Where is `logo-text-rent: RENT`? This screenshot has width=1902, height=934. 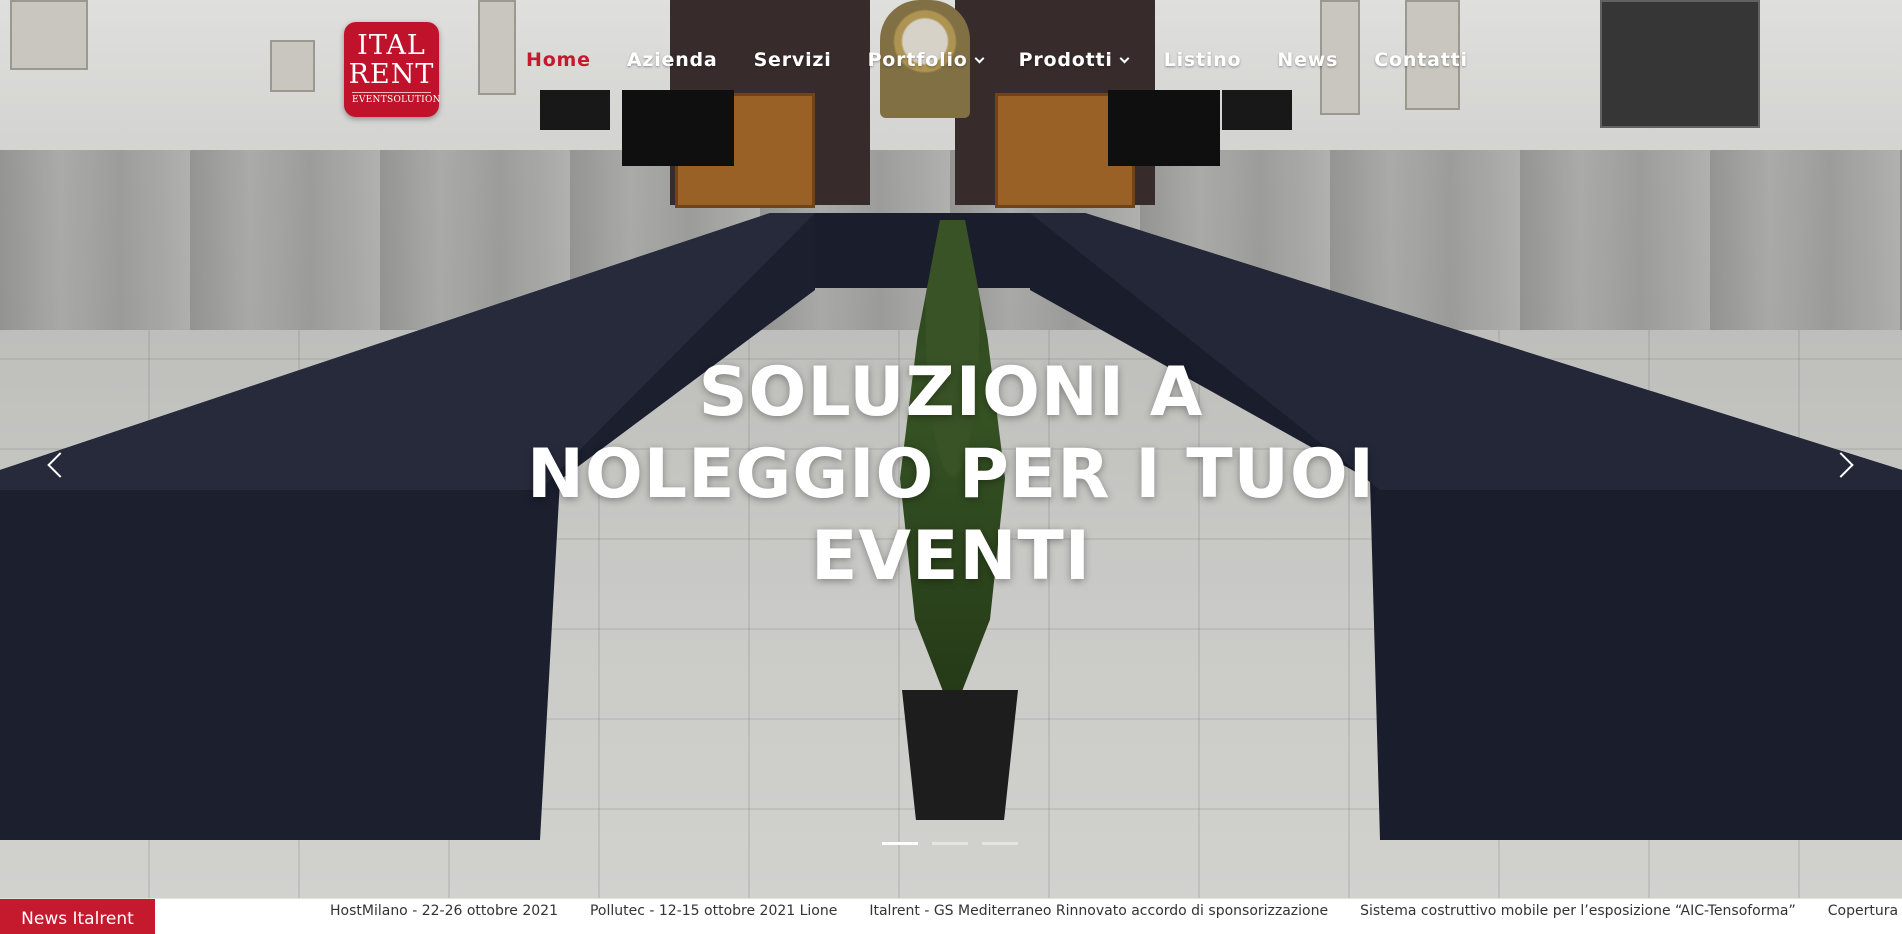 logo-text-rent: RENT is located at coordinates (391, 74).